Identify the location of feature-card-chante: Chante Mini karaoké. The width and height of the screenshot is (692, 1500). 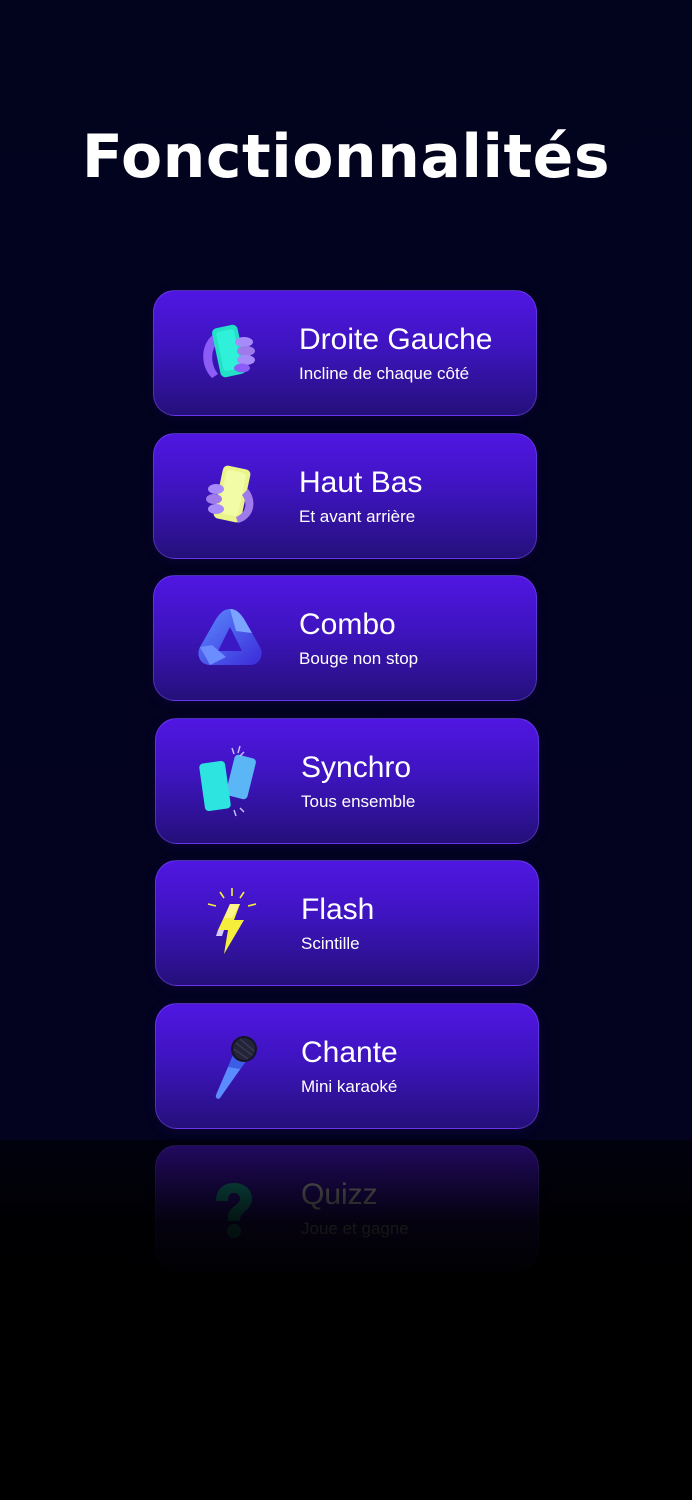
(347, 1066).